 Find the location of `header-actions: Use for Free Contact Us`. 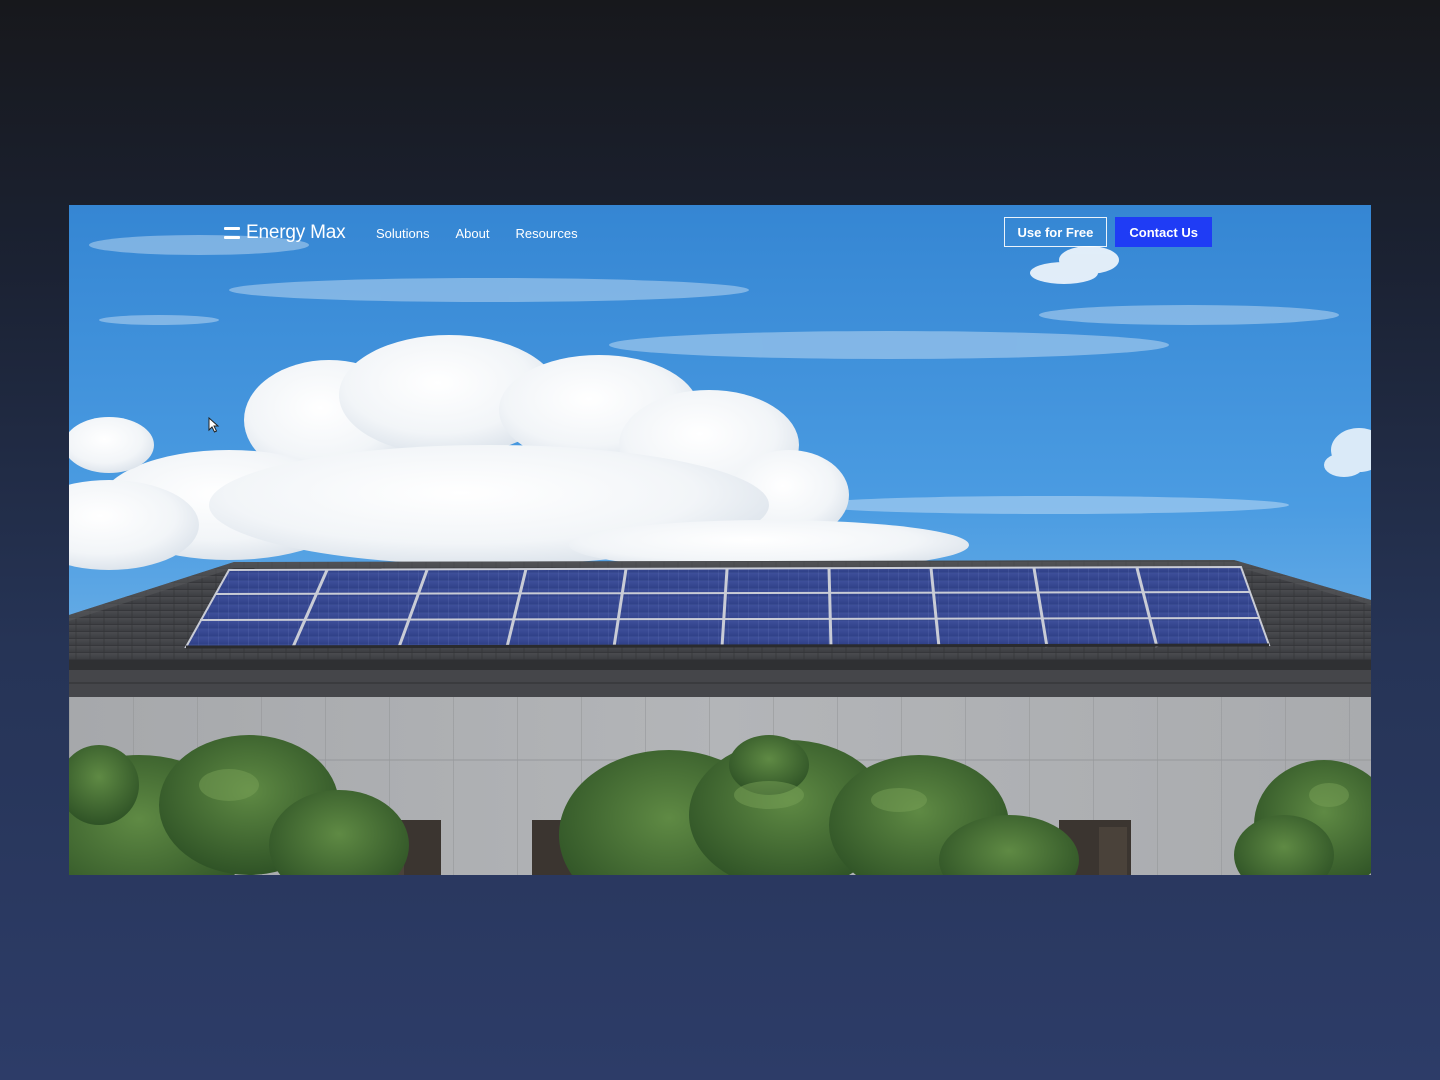

header-actions: Use for Free Contact Us is located at coordinates (1107, 232).